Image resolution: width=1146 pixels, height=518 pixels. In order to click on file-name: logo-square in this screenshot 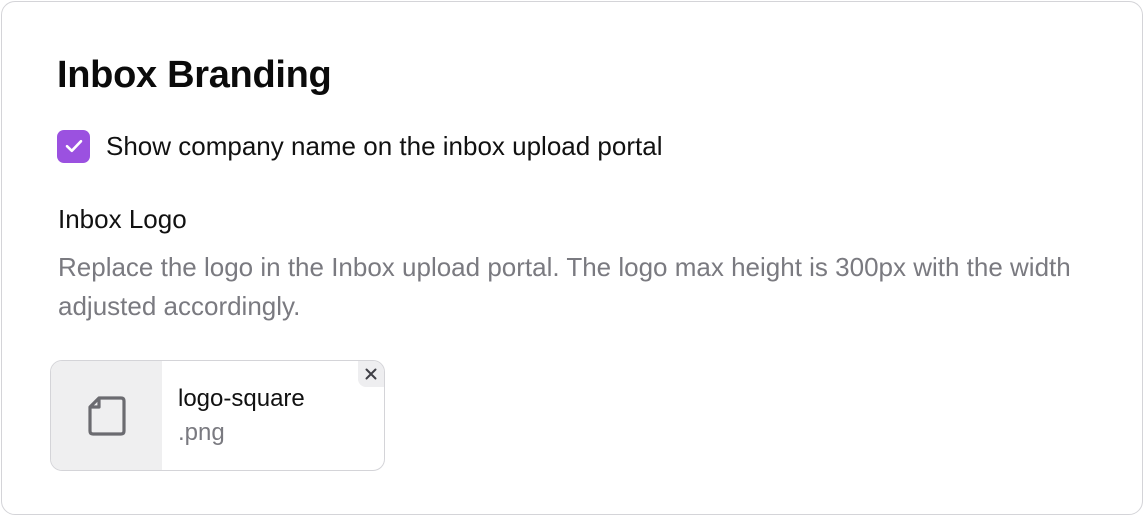, I will do `click(241, 398)`.